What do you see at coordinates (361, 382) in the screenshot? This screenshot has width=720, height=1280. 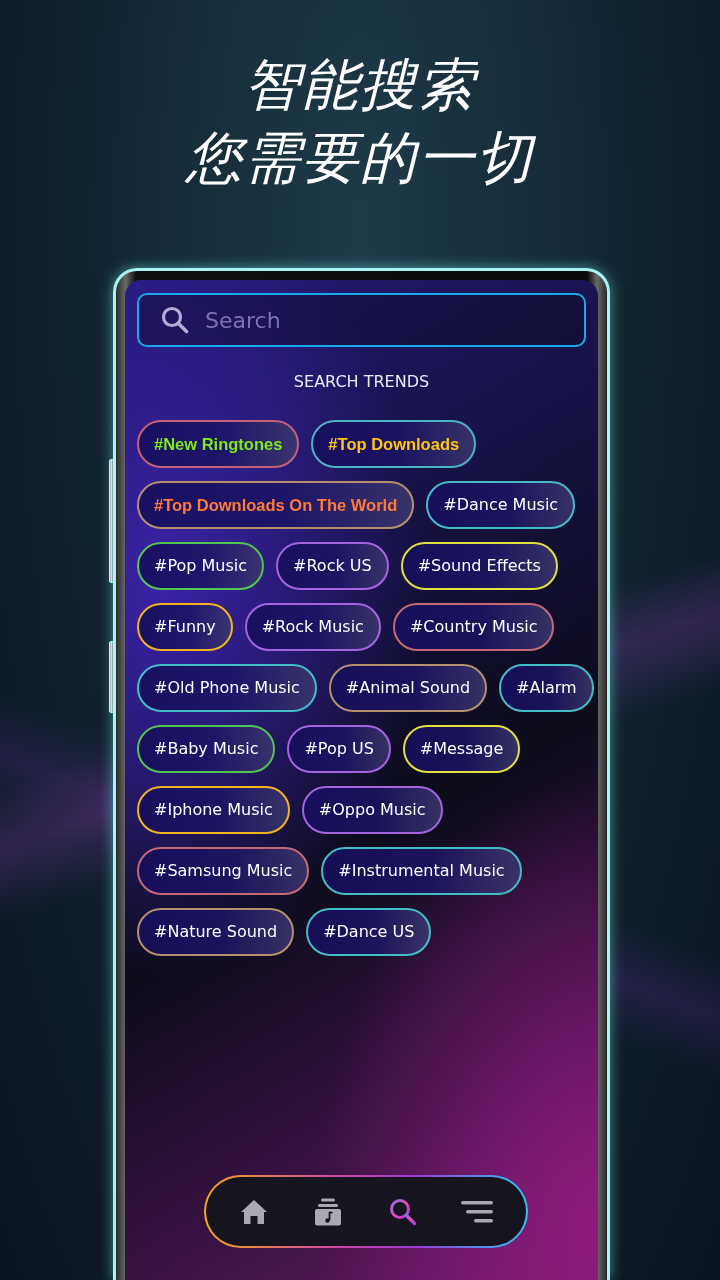 I see `section-title: SEARCH TRENDS` at bounding box center [361, 382].